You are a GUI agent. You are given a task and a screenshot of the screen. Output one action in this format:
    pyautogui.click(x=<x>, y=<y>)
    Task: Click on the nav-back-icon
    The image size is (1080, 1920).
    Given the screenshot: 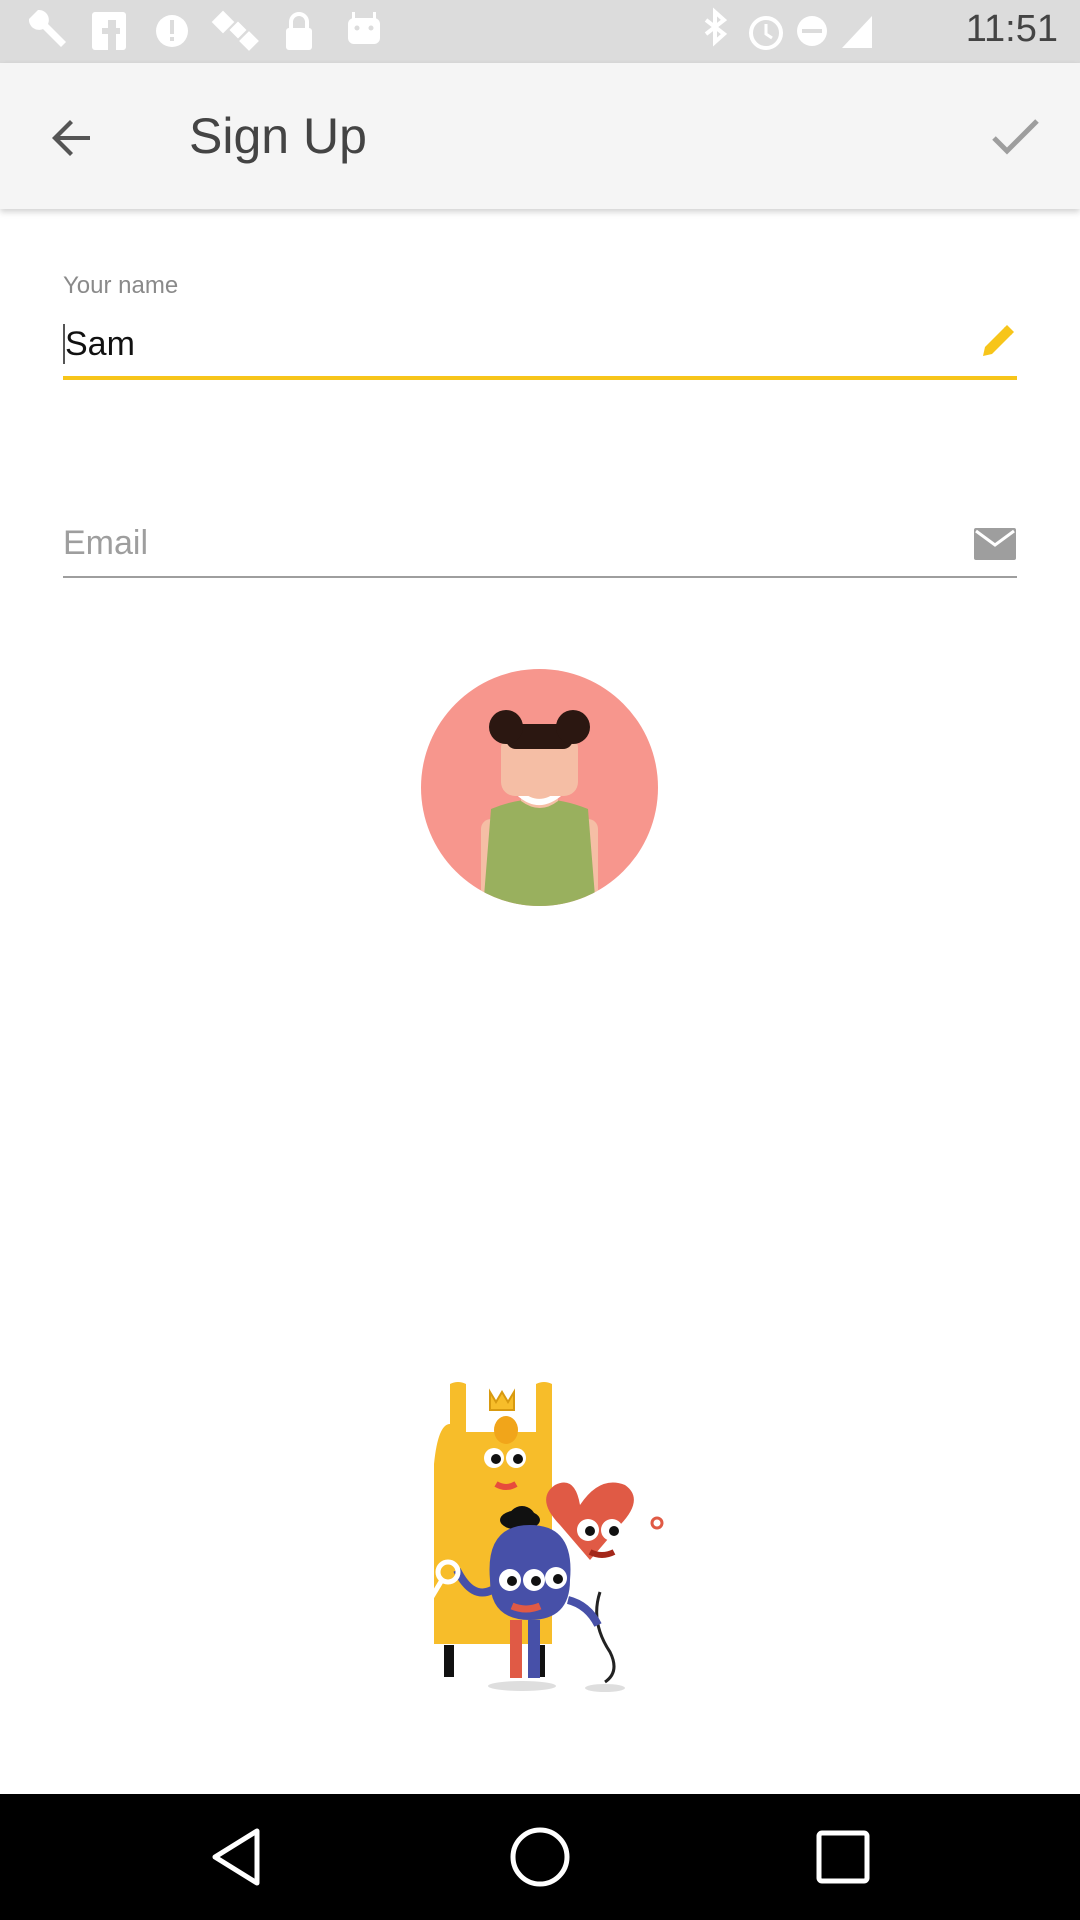 What is the action you would take?
    pyautogui.click(x=237, y=1857)
    